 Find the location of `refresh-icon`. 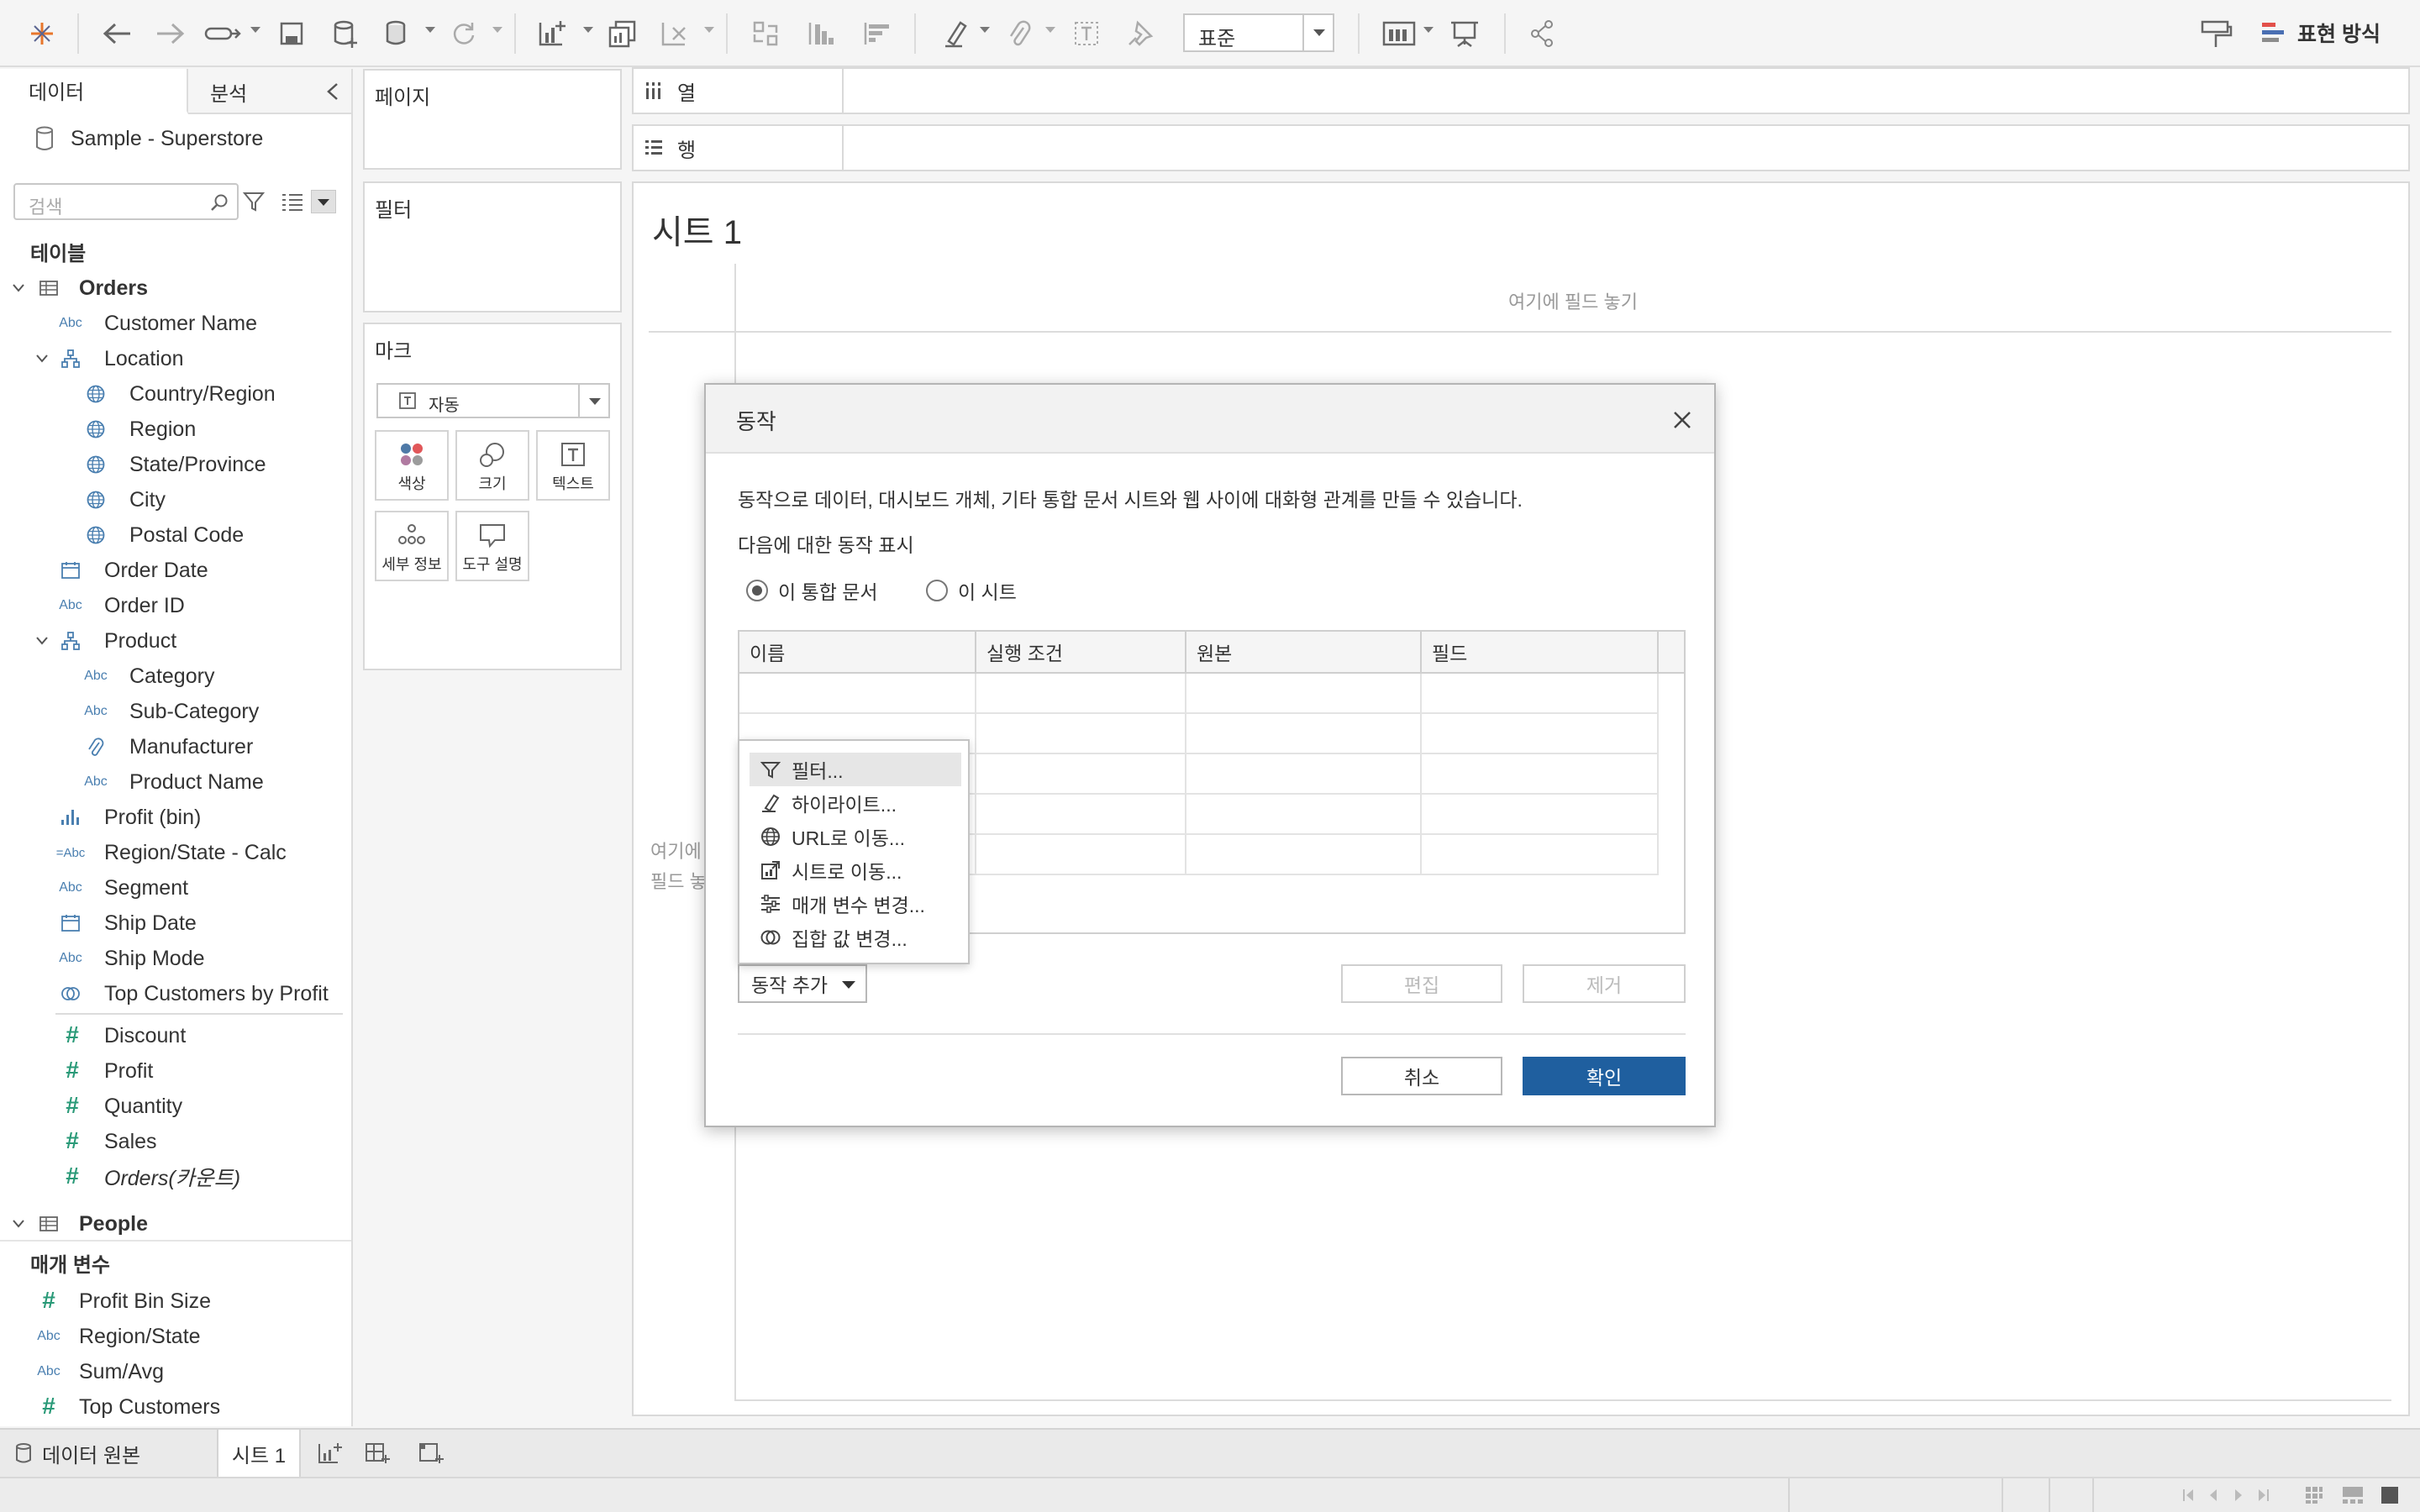

refresh-icon is located at coordinates (463, 33).